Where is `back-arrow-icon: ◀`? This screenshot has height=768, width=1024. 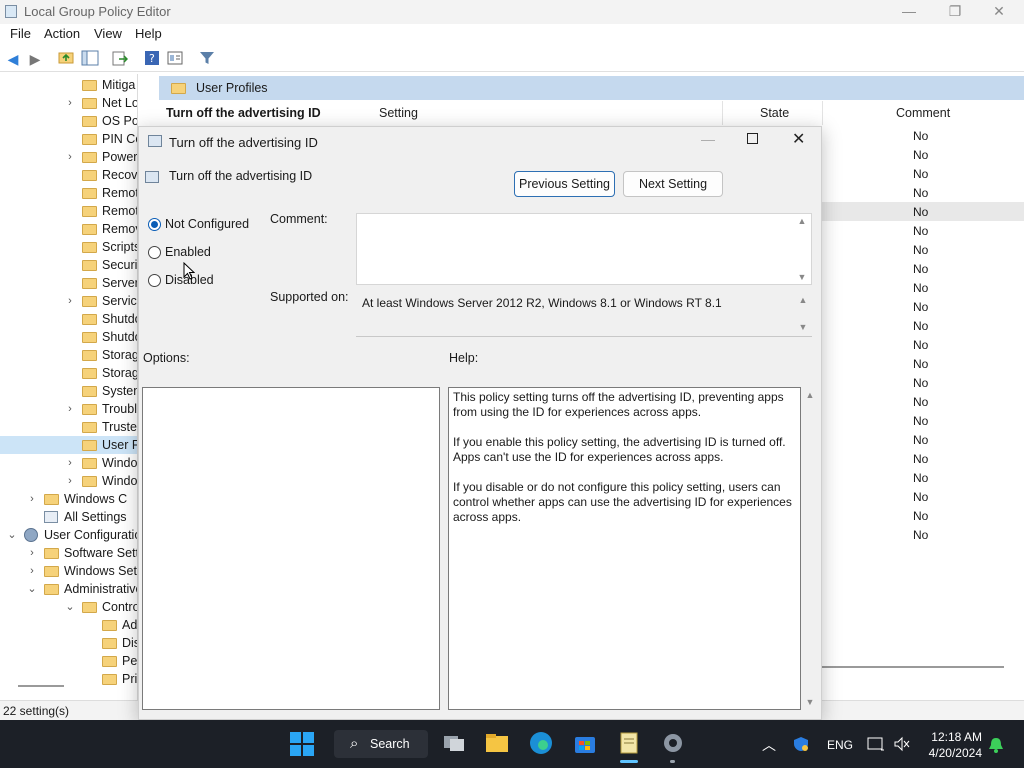 back-arrow-icon: ◀ is located at coordinates (13, 59).